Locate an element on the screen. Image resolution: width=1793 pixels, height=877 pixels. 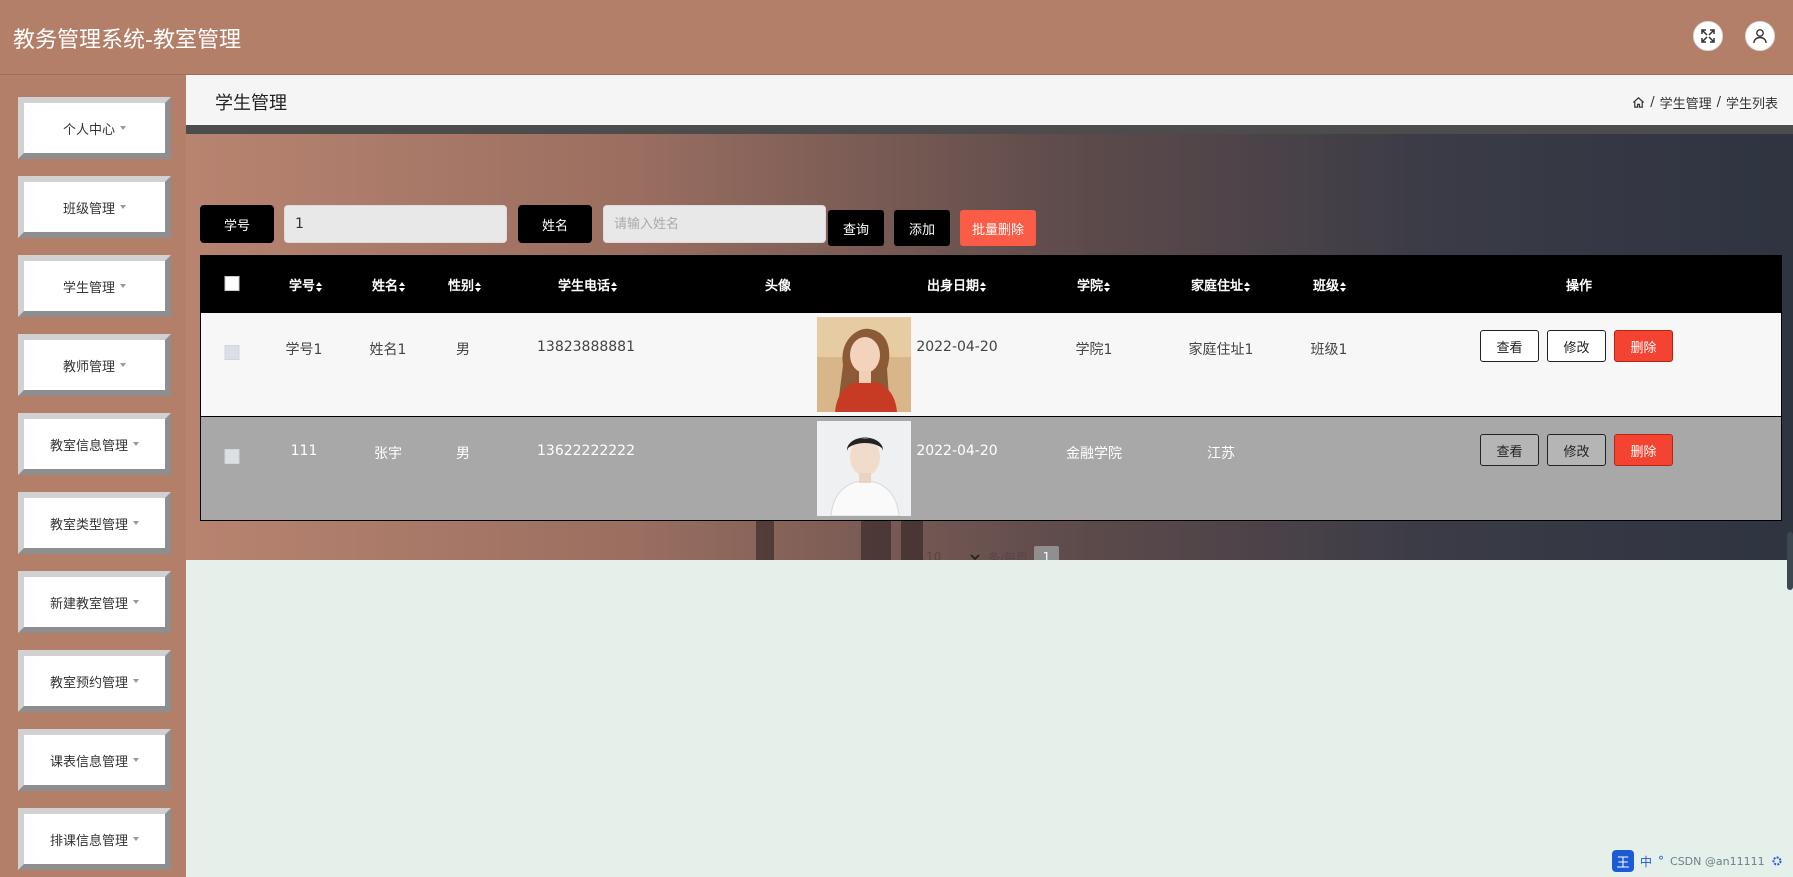
pagination: 10 条/每页 1 is located at coordinates (993, 553).